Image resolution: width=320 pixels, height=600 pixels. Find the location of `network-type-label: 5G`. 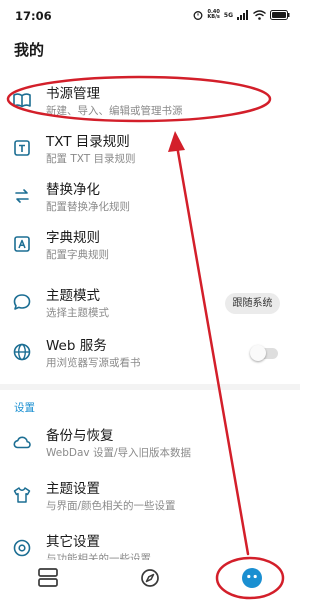

network-type-label: 5G is located at coordinates (228, 15).